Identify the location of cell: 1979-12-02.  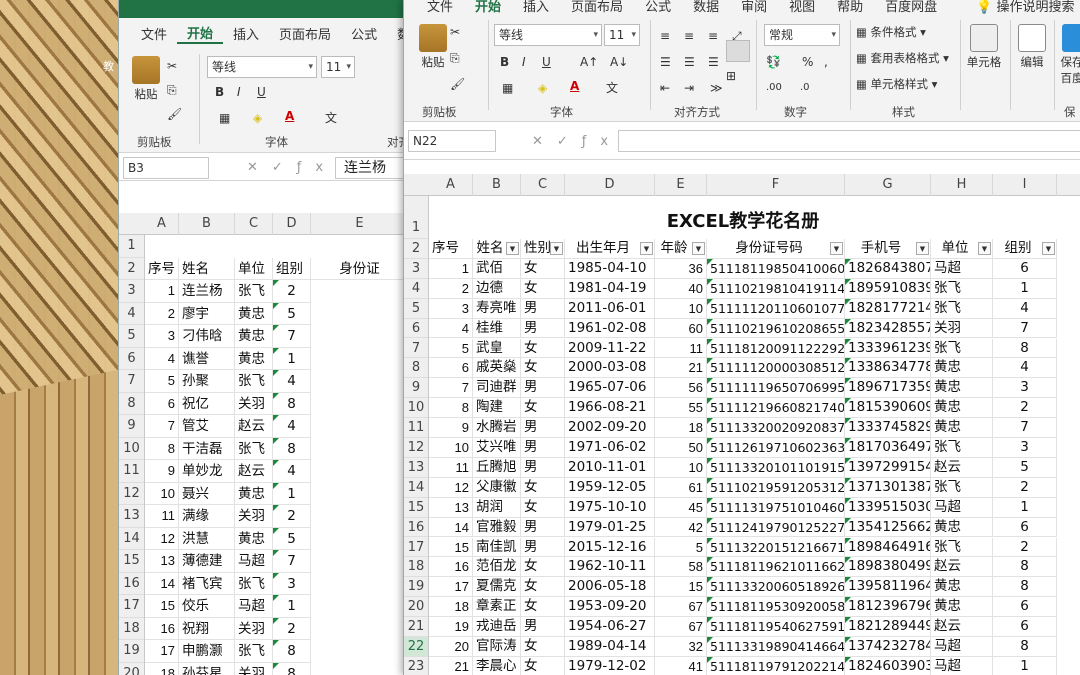
(610, 665).